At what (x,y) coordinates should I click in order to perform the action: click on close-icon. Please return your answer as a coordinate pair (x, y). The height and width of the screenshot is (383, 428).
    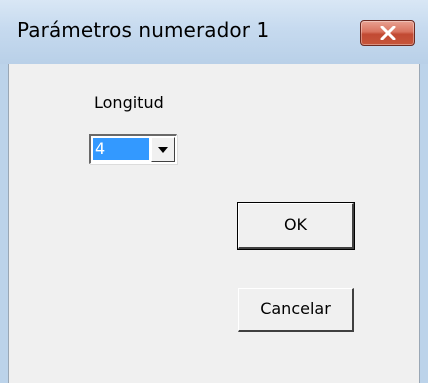
    Looking at the image, I should click on (388, 33).